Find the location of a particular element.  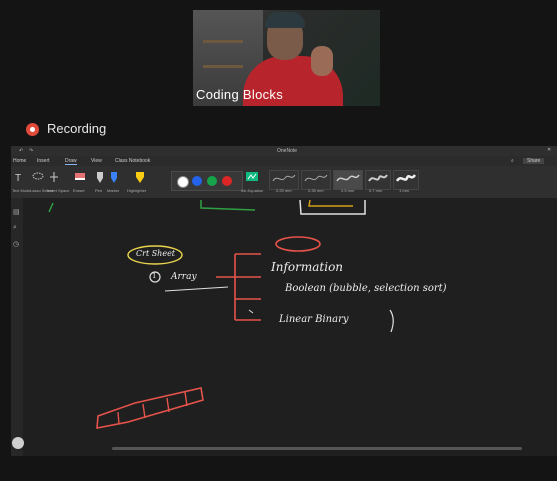

pen-label: Pen is located at coordinates (99, 190).